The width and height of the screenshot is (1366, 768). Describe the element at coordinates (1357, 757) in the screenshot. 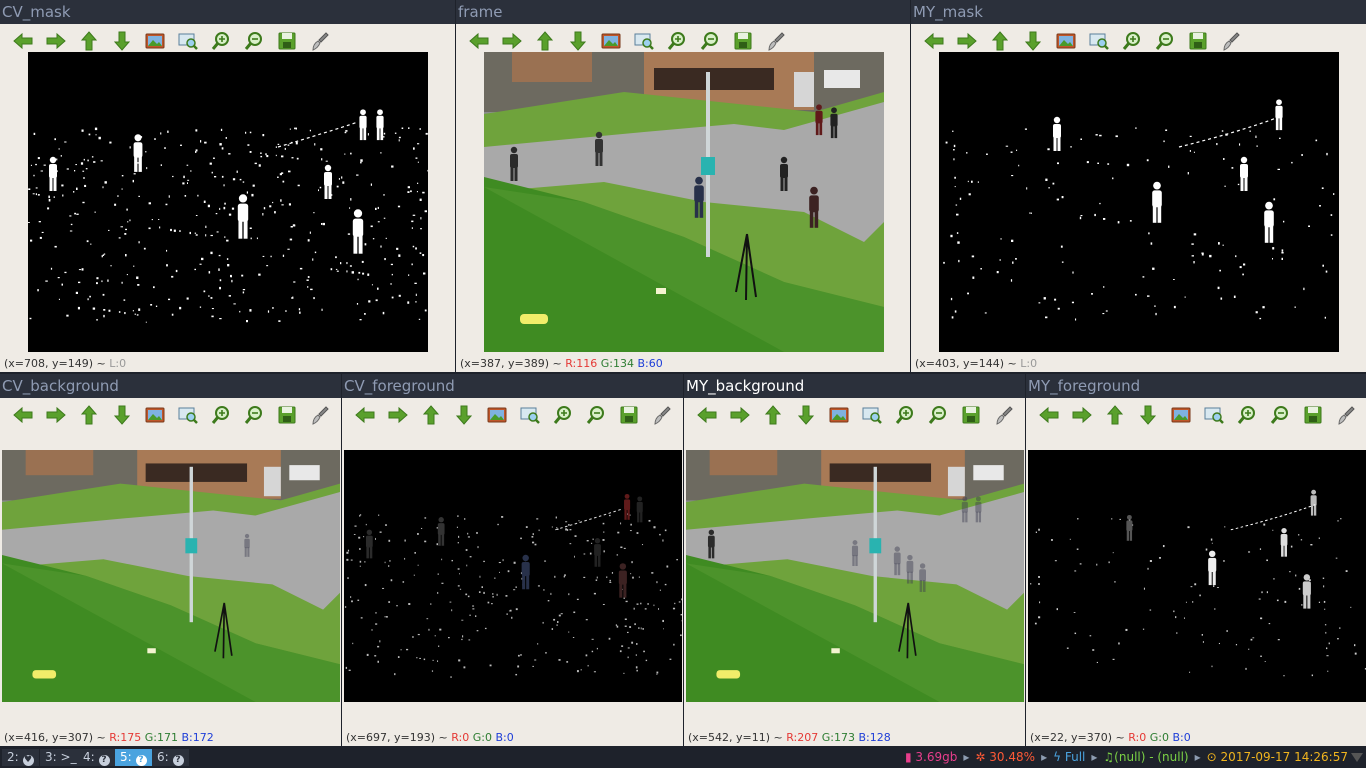

I see `tray-dropdown-icon` at that location.